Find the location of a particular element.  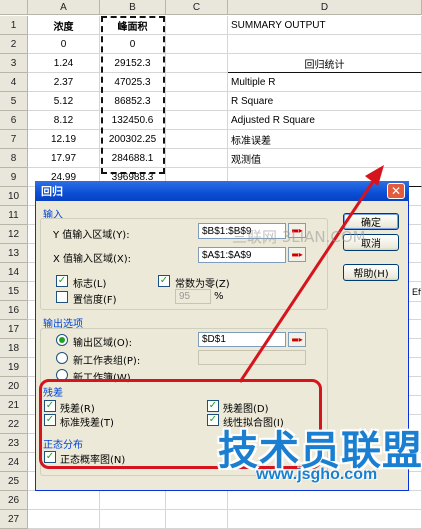

new-sheet-radio is located at coordinates (62, 358).